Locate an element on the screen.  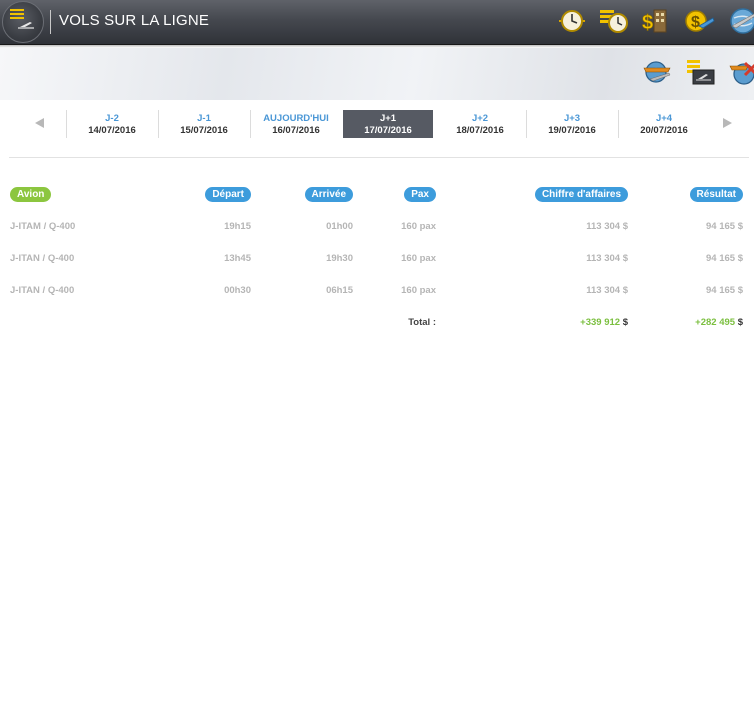
globe-flight-icon is located at coordinates (657, 72).